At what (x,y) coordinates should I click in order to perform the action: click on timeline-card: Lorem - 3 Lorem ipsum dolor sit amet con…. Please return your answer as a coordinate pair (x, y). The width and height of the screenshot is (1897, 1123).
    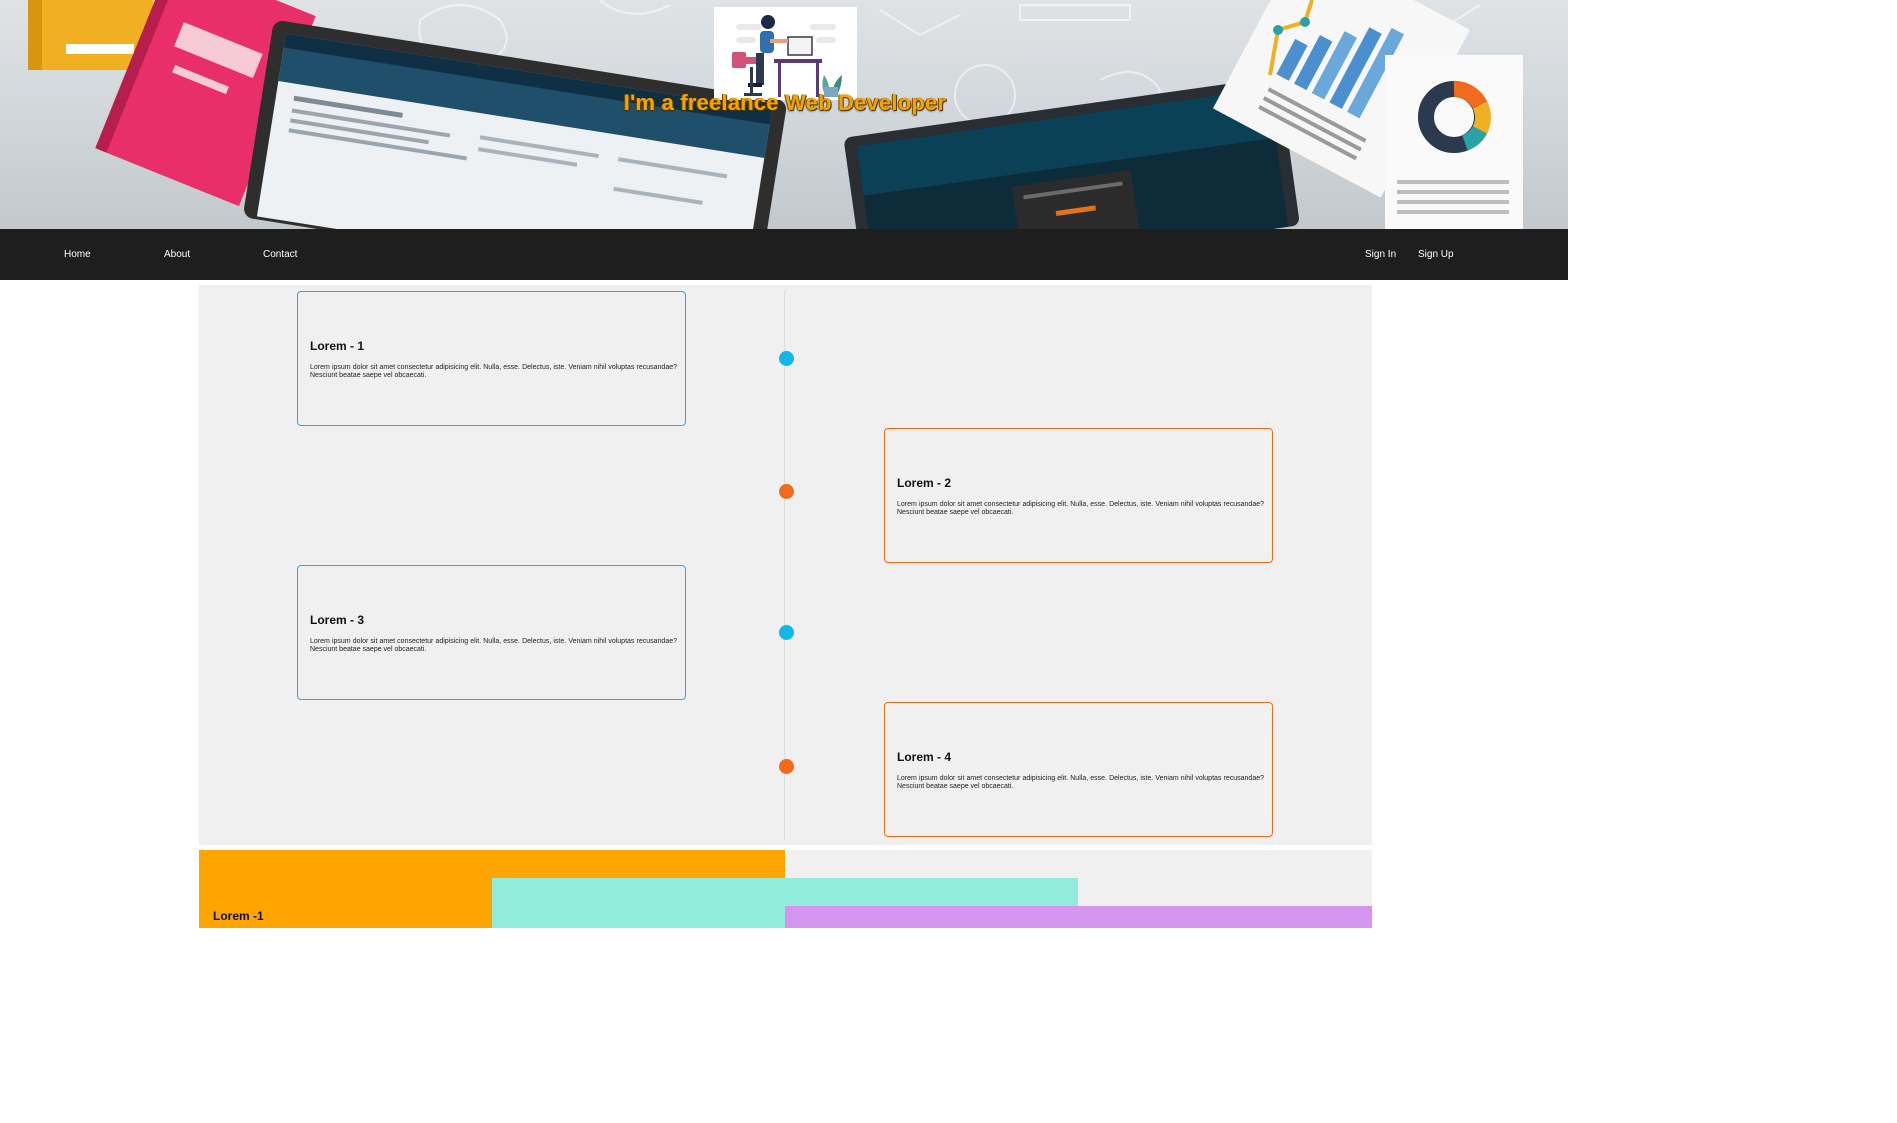
    Looking at the image, I should click on (491, 632).